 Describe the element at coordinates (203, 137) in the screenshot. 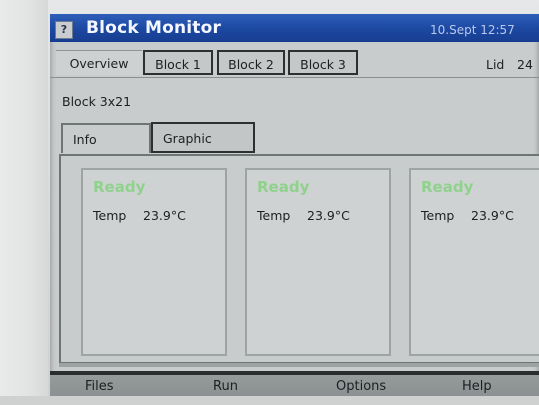

I see `tab-graphic: Graphic` at that location.